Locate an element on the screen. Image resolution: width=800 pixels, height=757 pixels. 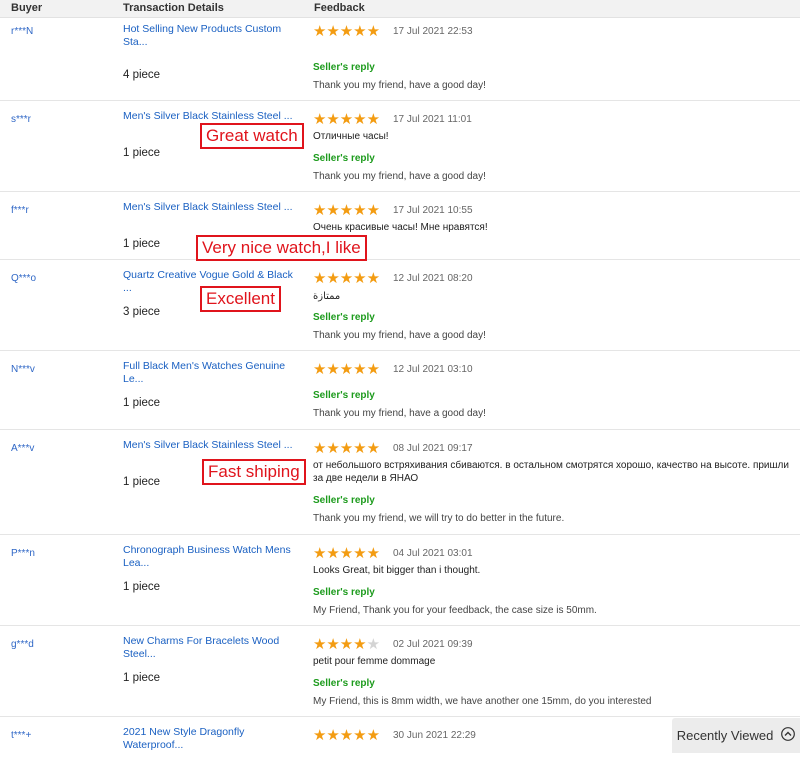
feedback-date: 02 Jul 2021 09:39 is located at coordinates (433, 644).